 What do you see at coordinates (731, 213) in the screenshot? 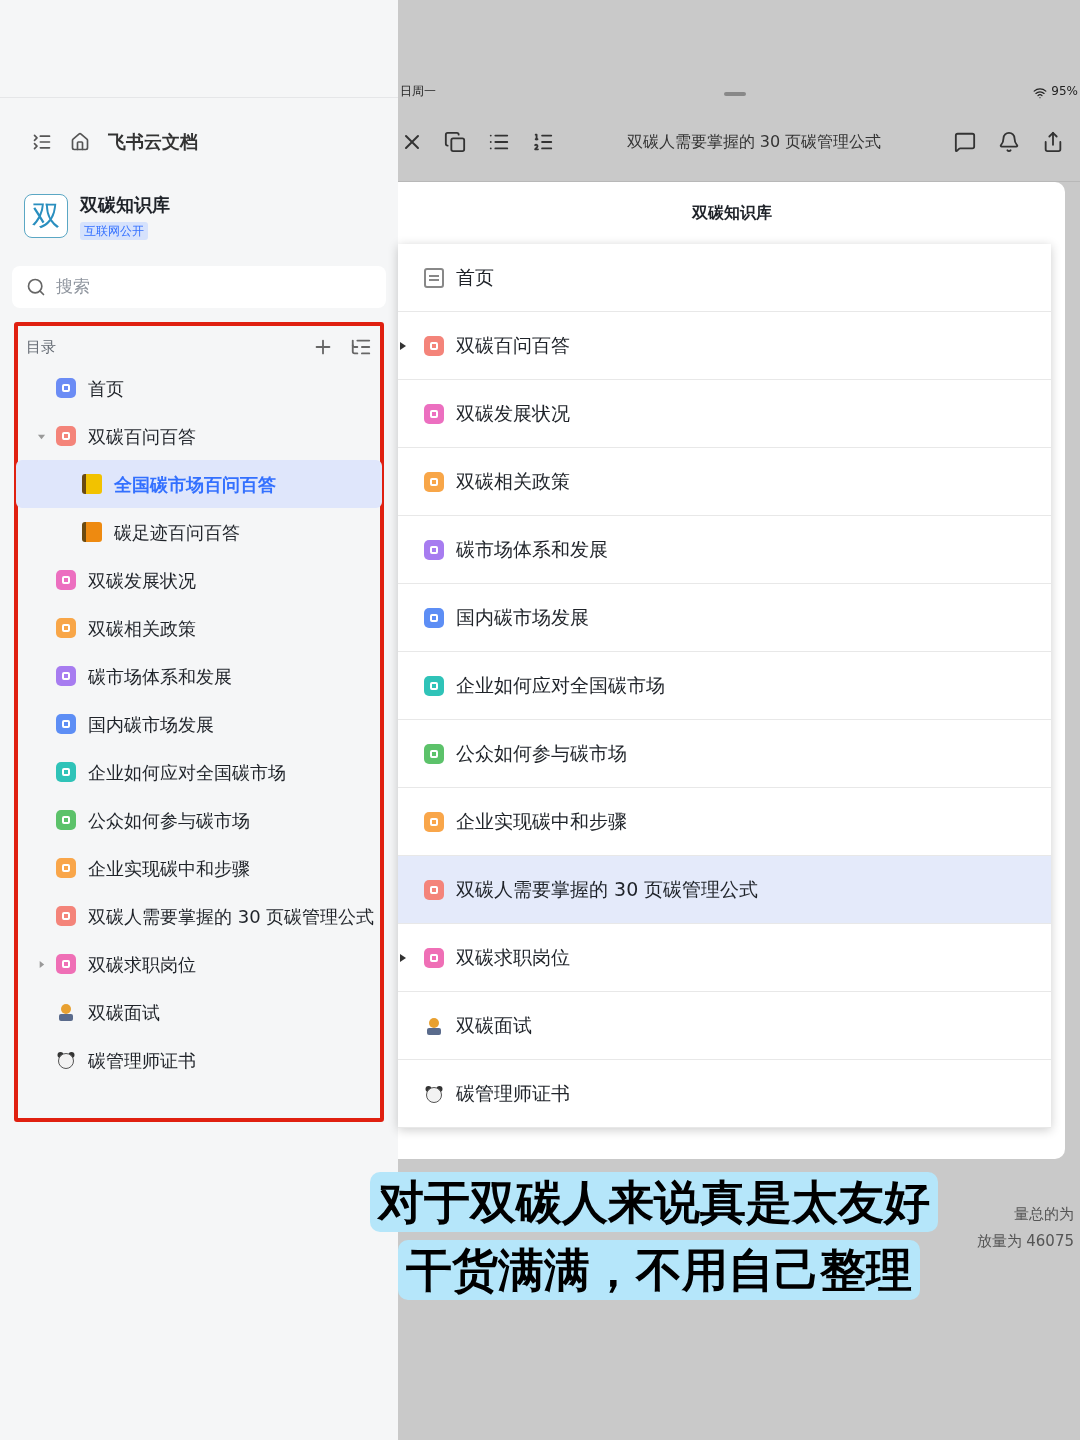
I see `modal-title: 双碳知识库` at bounding box center [731, 213].